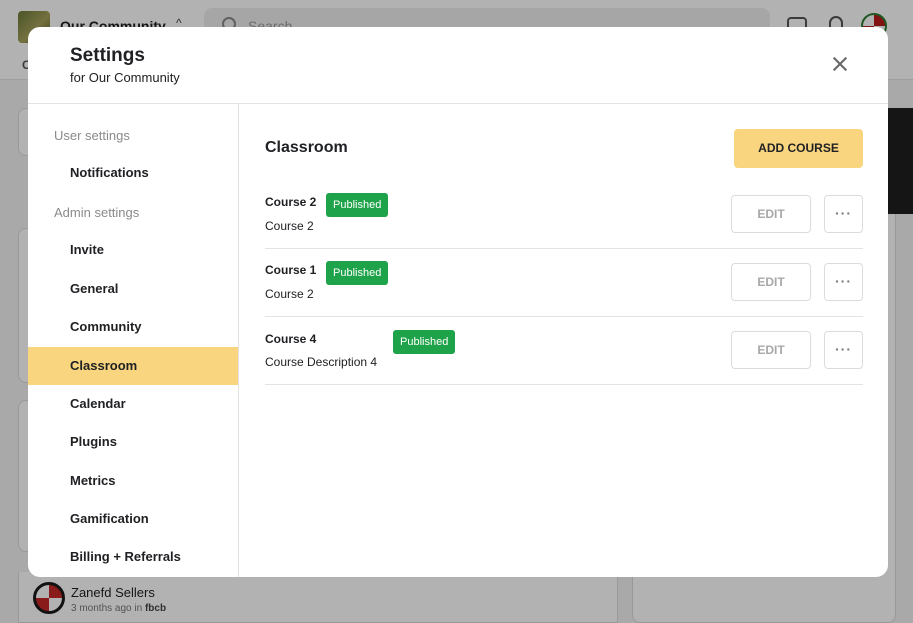 The image size is (913, 623). Describe the element at coordinates (133, 289) in the screenshot. I see `sidebar-item-general: General` at that location.